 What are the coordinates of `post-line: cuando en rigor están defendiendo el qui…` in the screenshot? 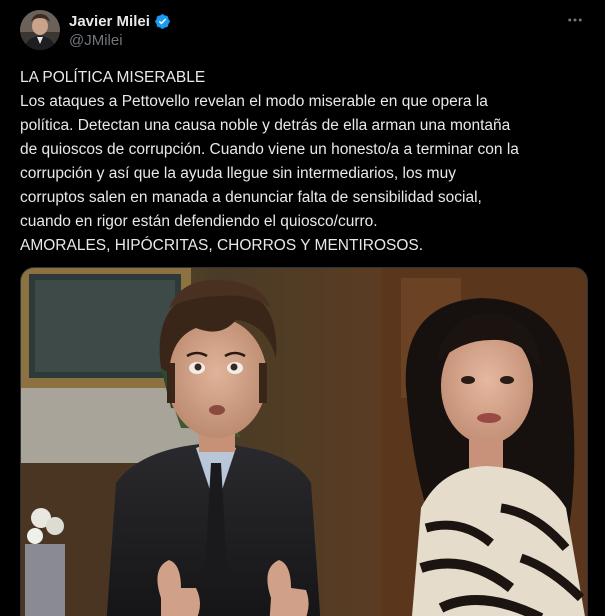 It's located at (199, 221).